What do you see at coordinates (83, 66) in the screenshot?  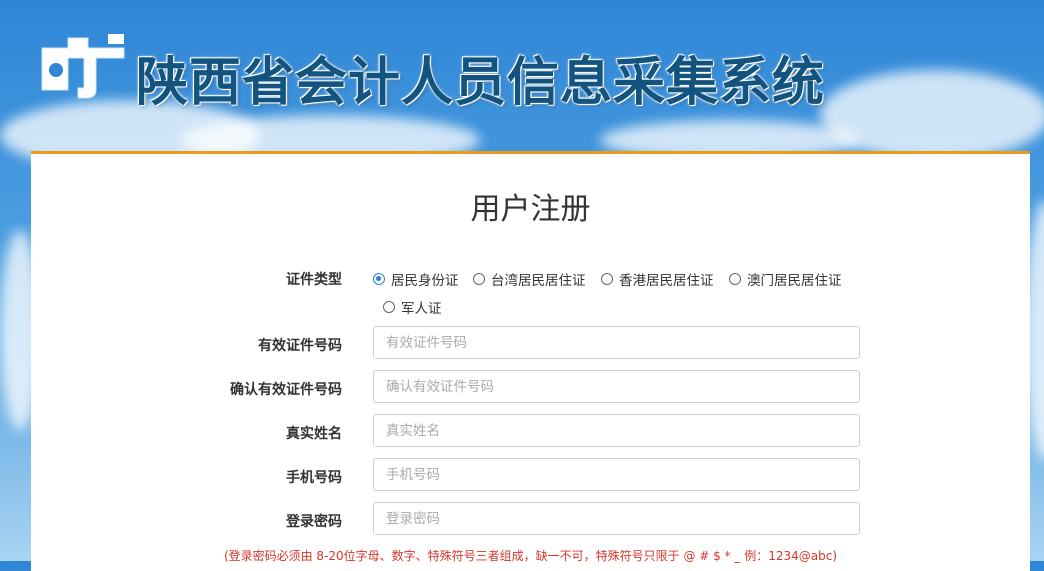 I see `provincial-accounting-logo-icon` at bounding box center [83, 66].